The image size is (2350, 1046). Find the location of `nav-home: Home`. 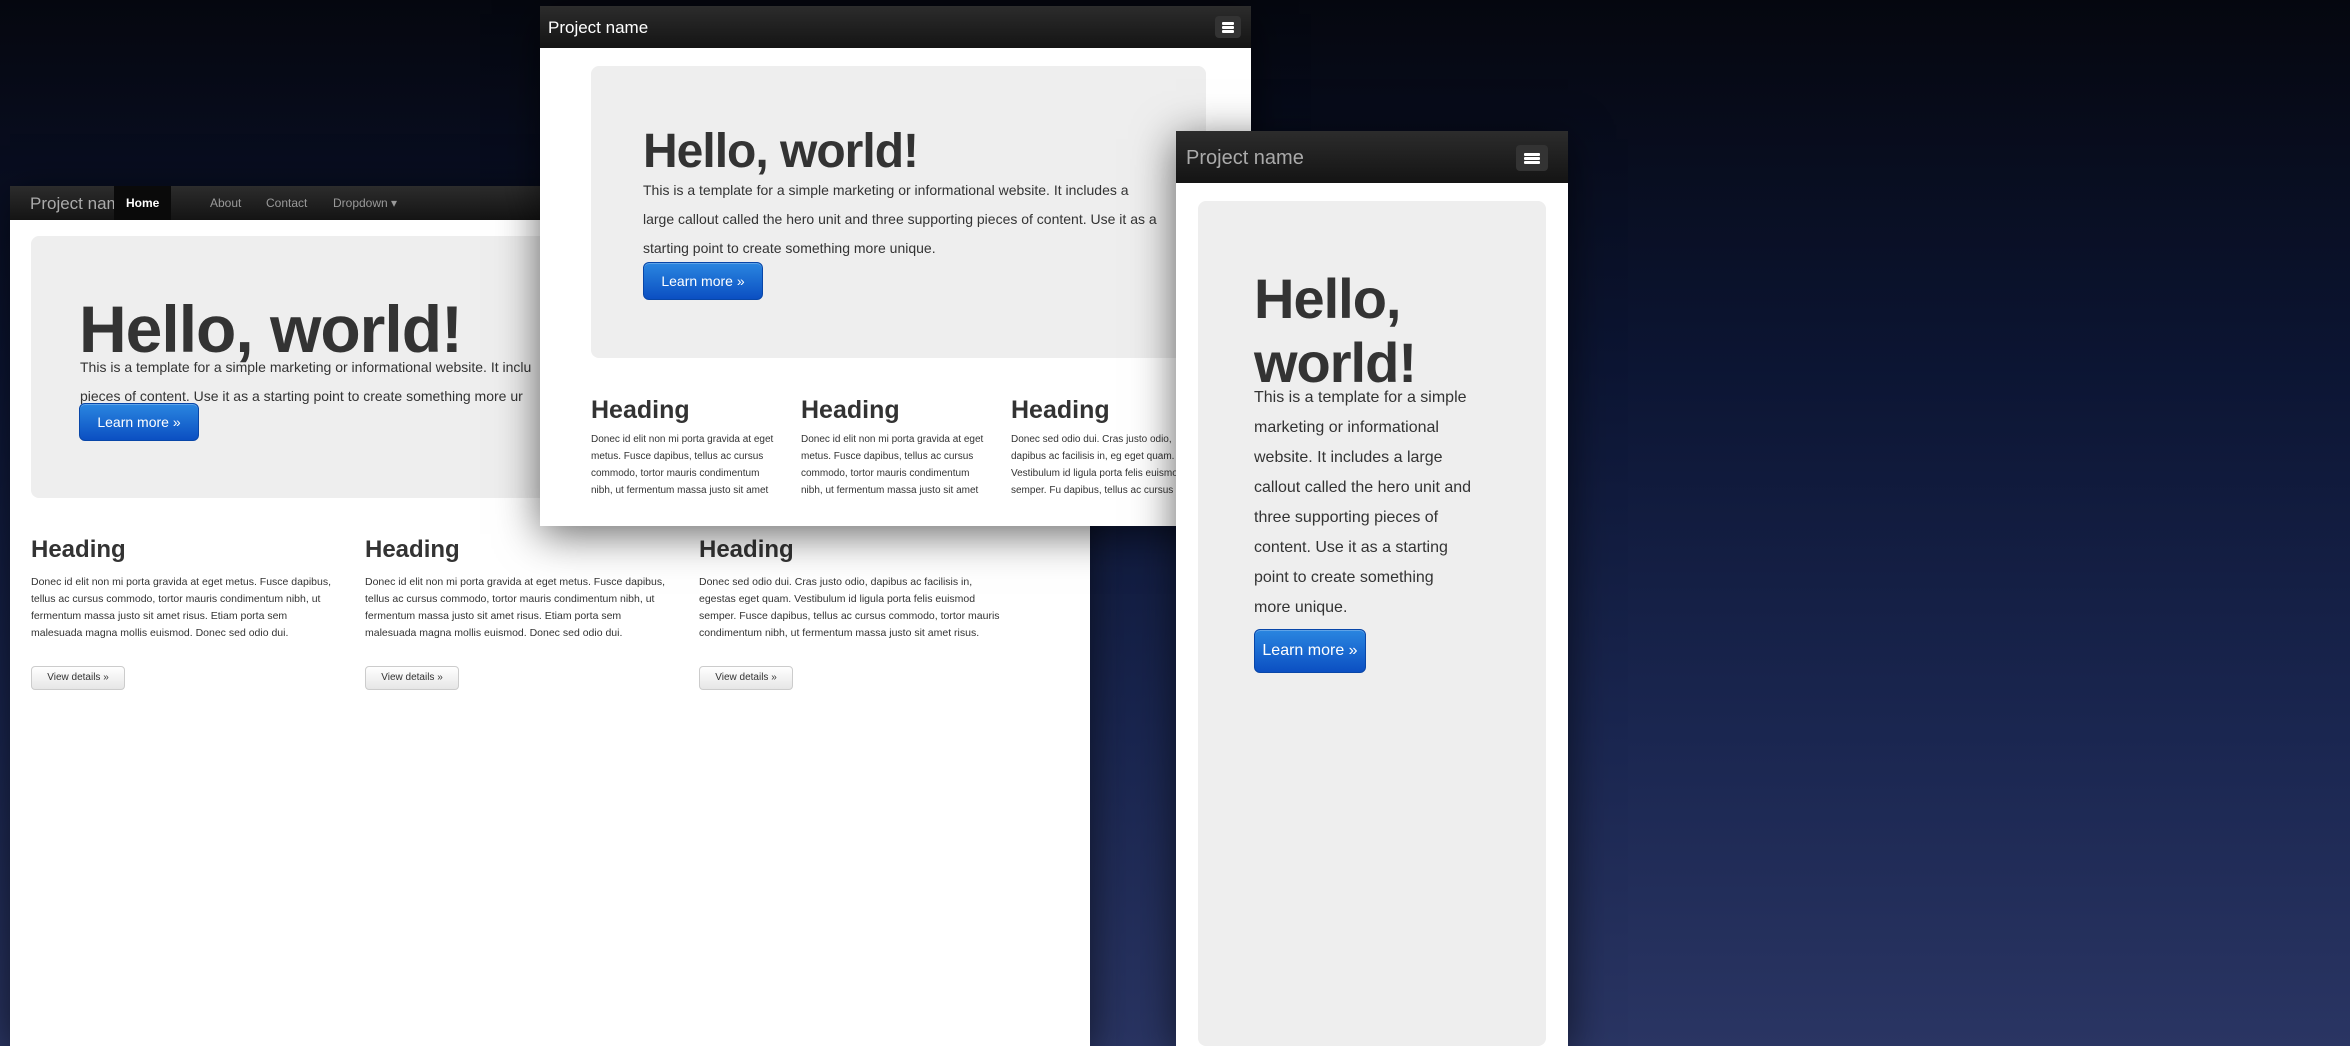

nav-home: Home is located at coordinates (143, 203).